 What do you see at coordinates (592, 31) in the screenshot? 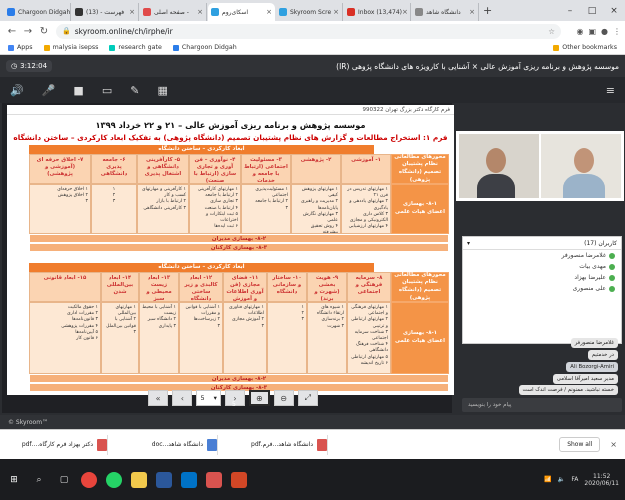
I see `extension-icon: ▣` at bounding box center [592, 31].